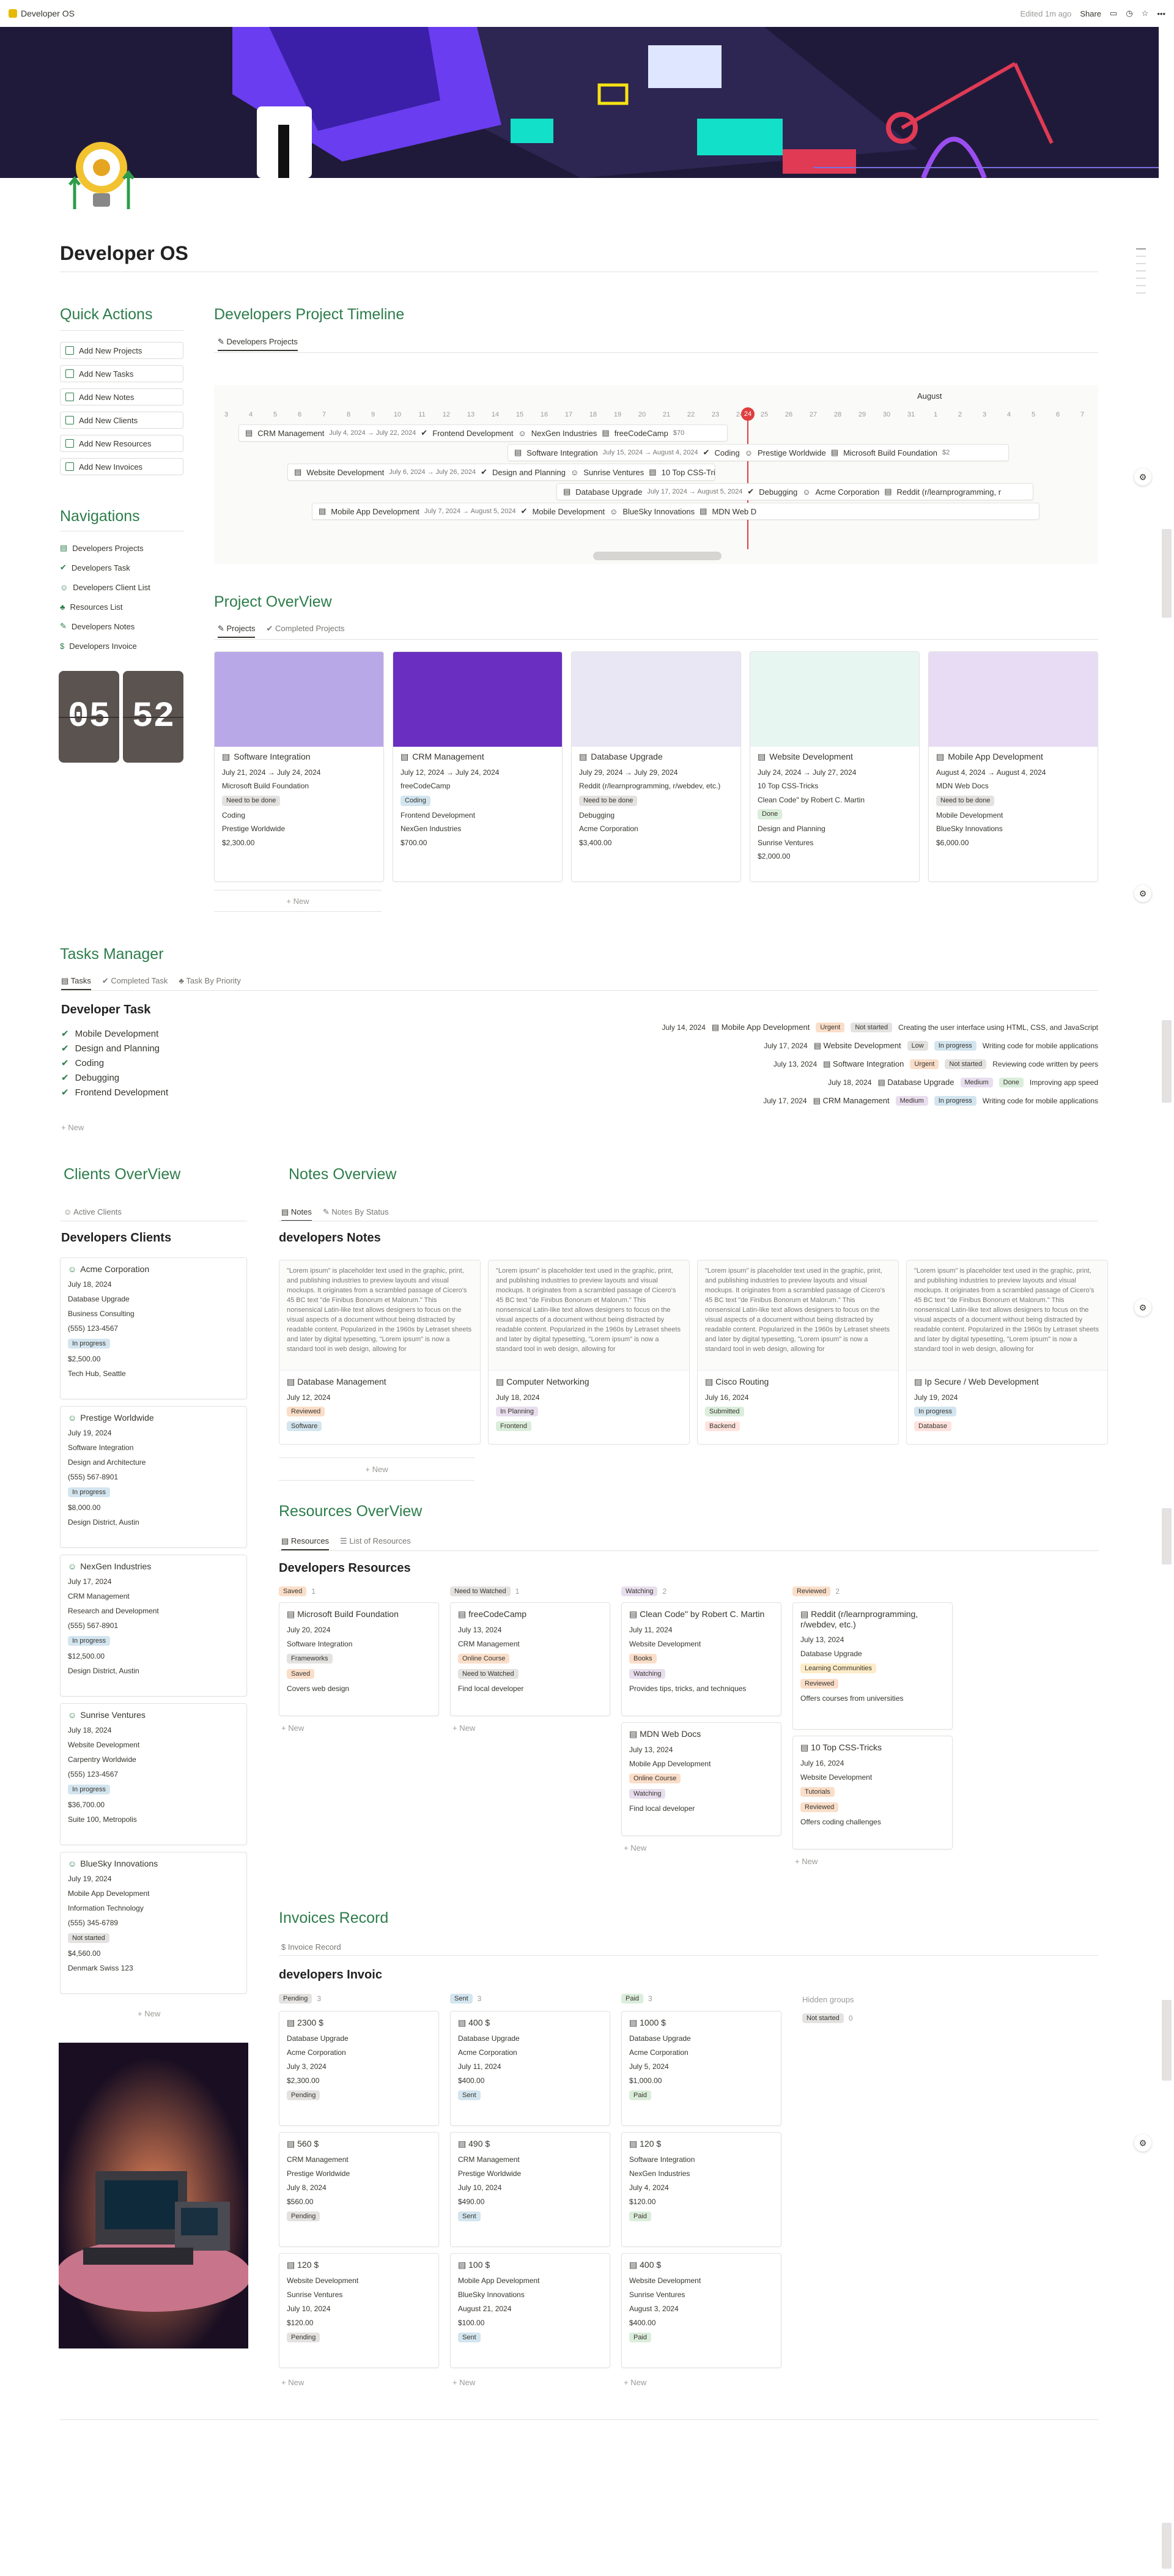 This screenshot has width=1174, height=2576. I want to click on board-group-header: Paid 3, so click(636, 1999).